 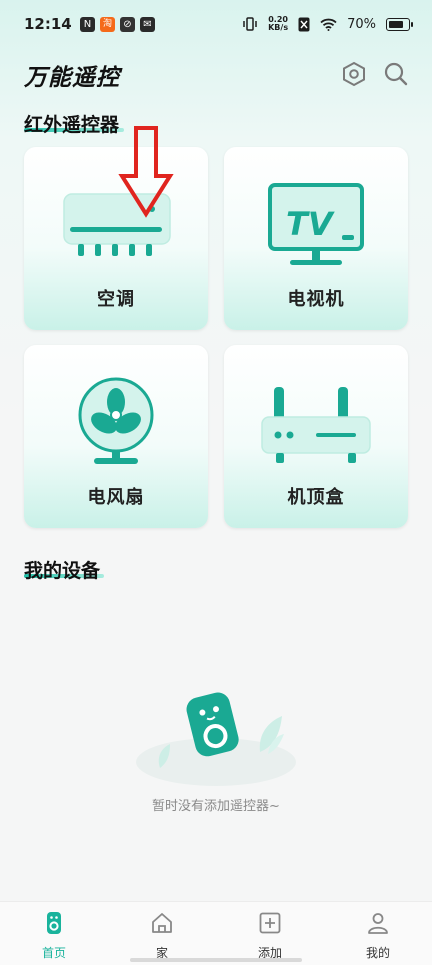 I want to click on notification-message-icon: ✉, so click(x=147, y=24).